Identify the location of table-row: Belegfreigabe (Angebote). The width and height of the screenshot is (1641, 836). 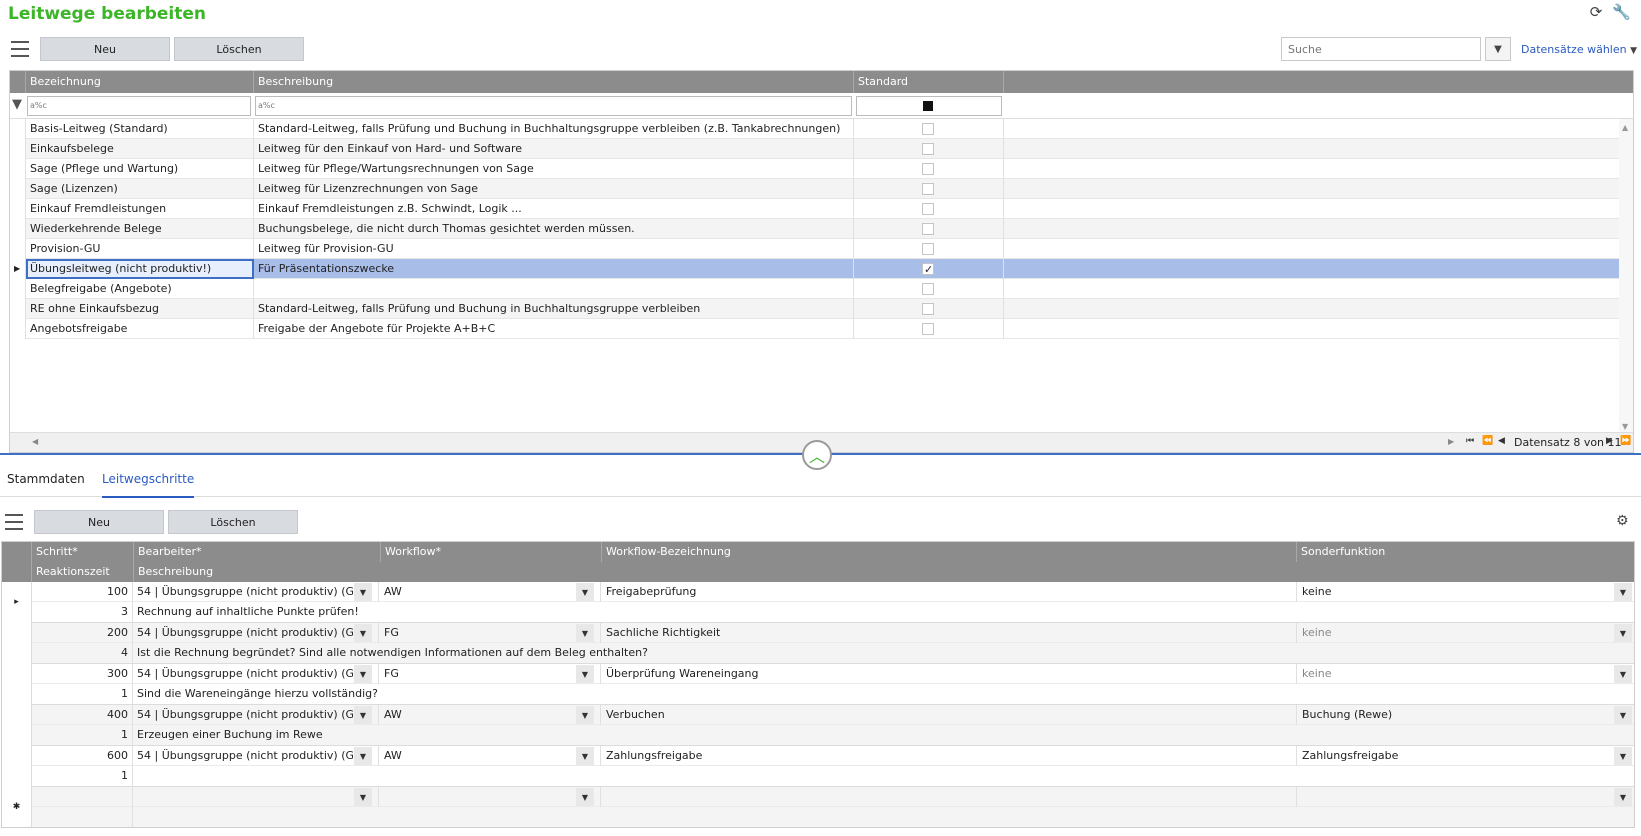
(821, 289).